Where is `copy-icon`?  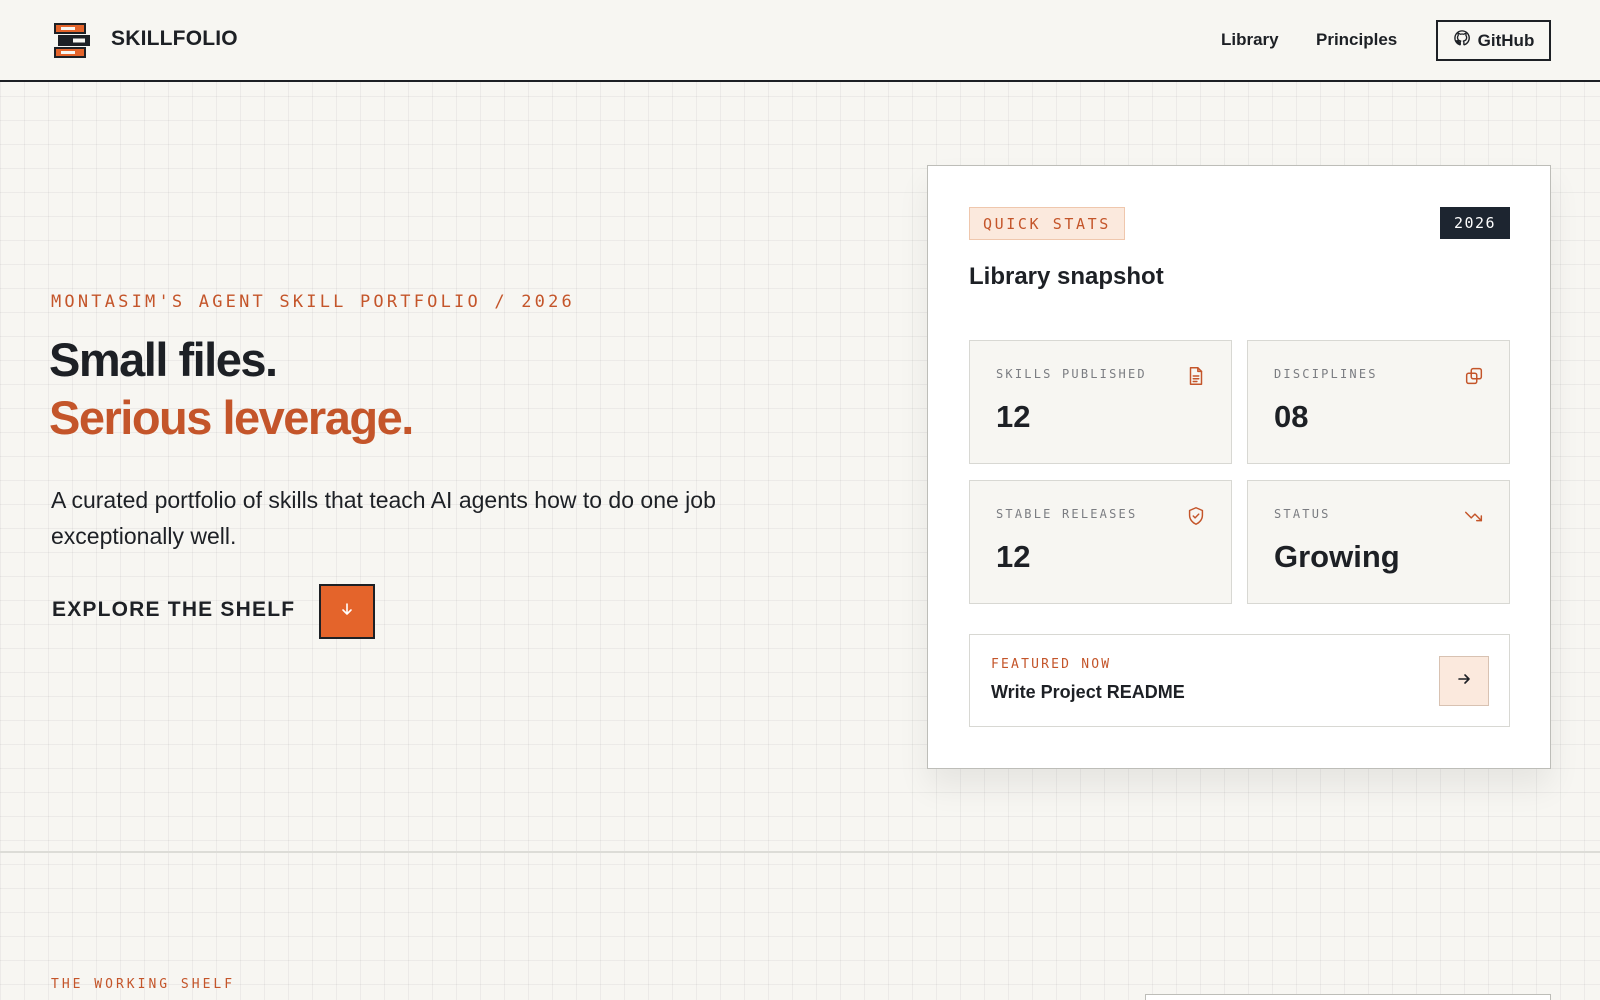
copy-icon is located at coordinates (1474, 376).